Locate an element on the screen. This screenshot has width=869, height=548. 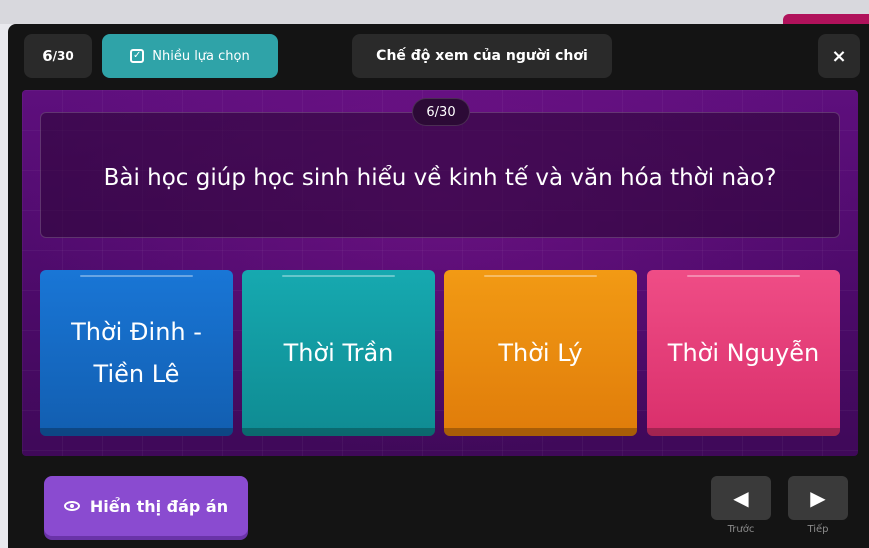
question-count: 6 is located at coordinates (47, 56).